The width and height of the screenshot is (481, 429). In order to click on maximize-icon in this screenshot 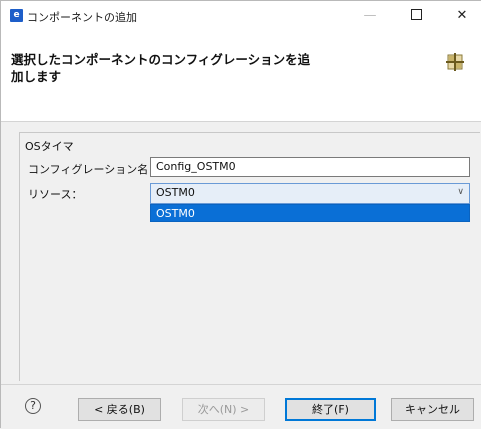, I will do `click(416, 14)`.